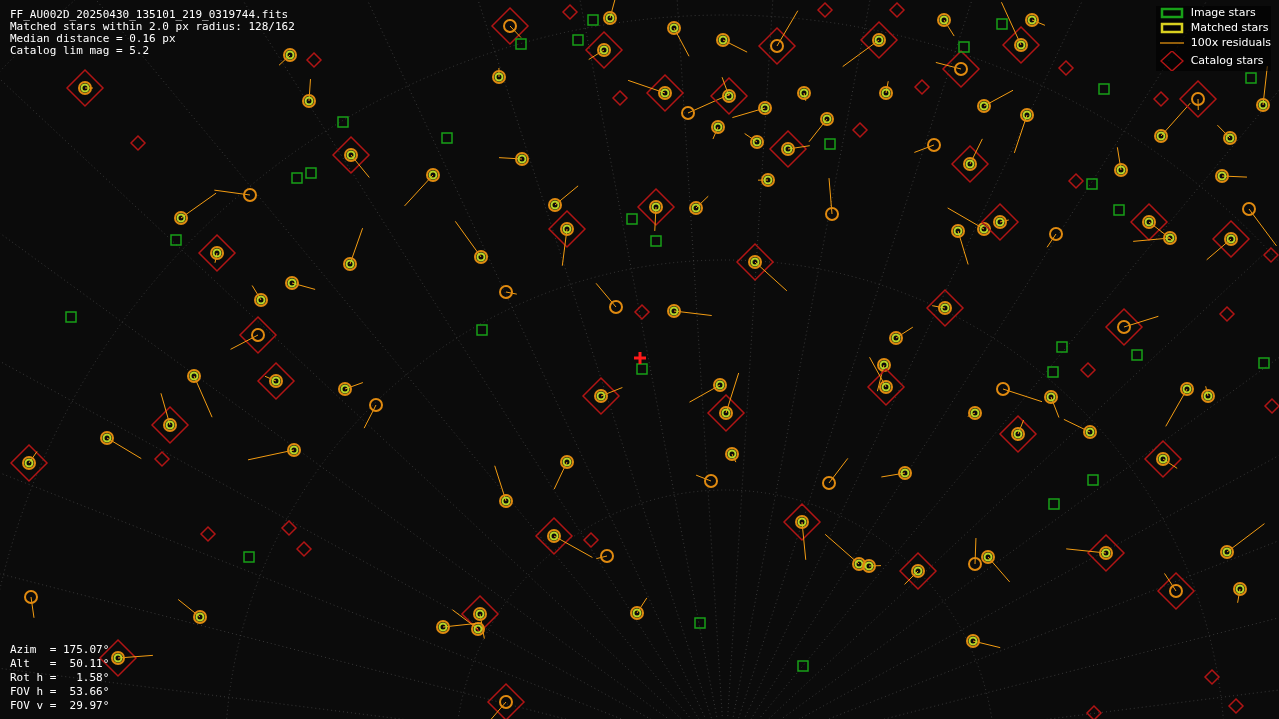 This screenshot has height=719, width=1279. What do you see at coordinates (1171, 43) in the screenshot?
I see `line-icon` at bounding box center [1171, 43].